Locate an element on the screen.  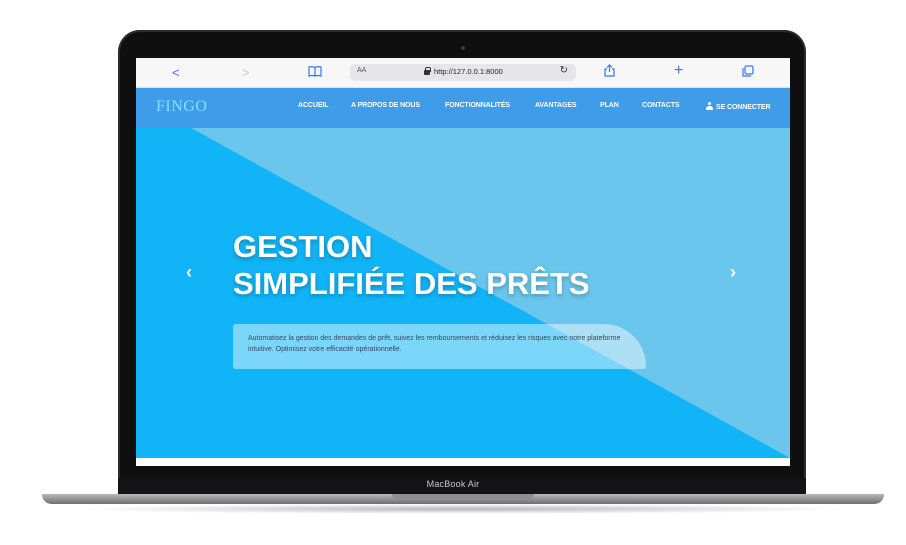
url-text: http://127.0.0.1:8000 is located at coordinates (468, 71).